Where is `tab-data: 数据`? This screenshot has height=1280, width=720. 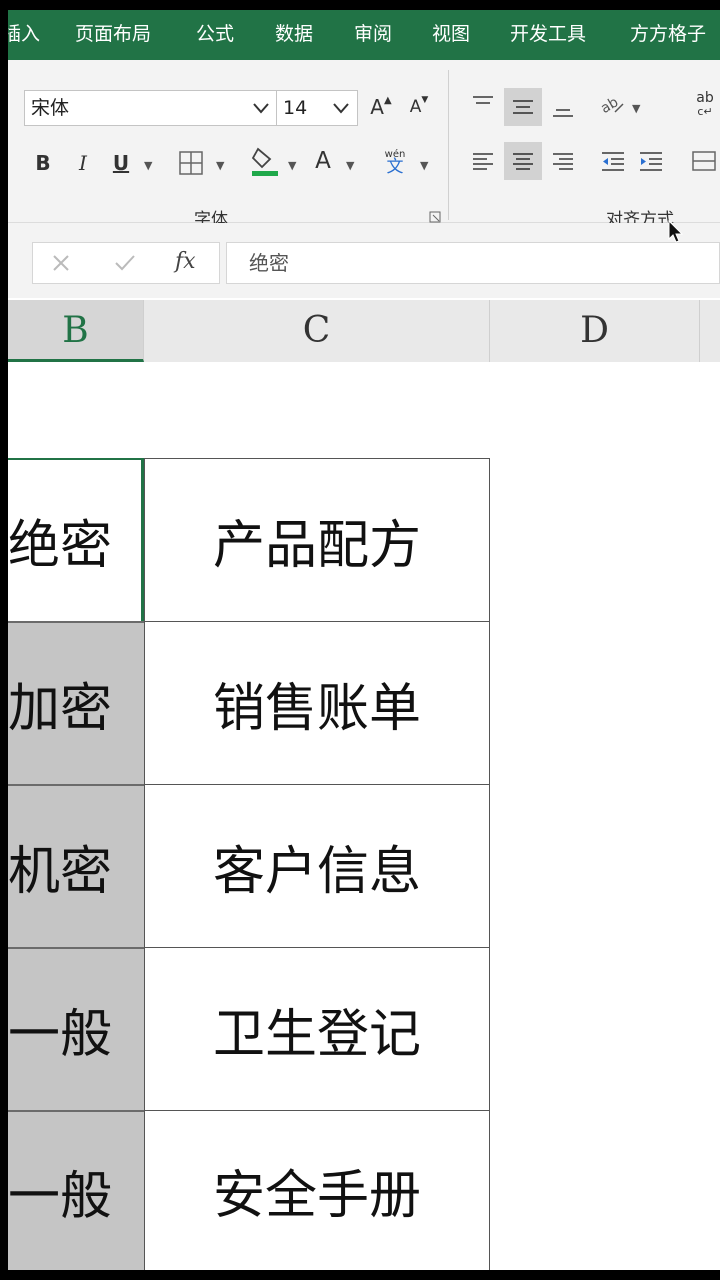
tab-data: 数据 is located at coordinates (294, 34).